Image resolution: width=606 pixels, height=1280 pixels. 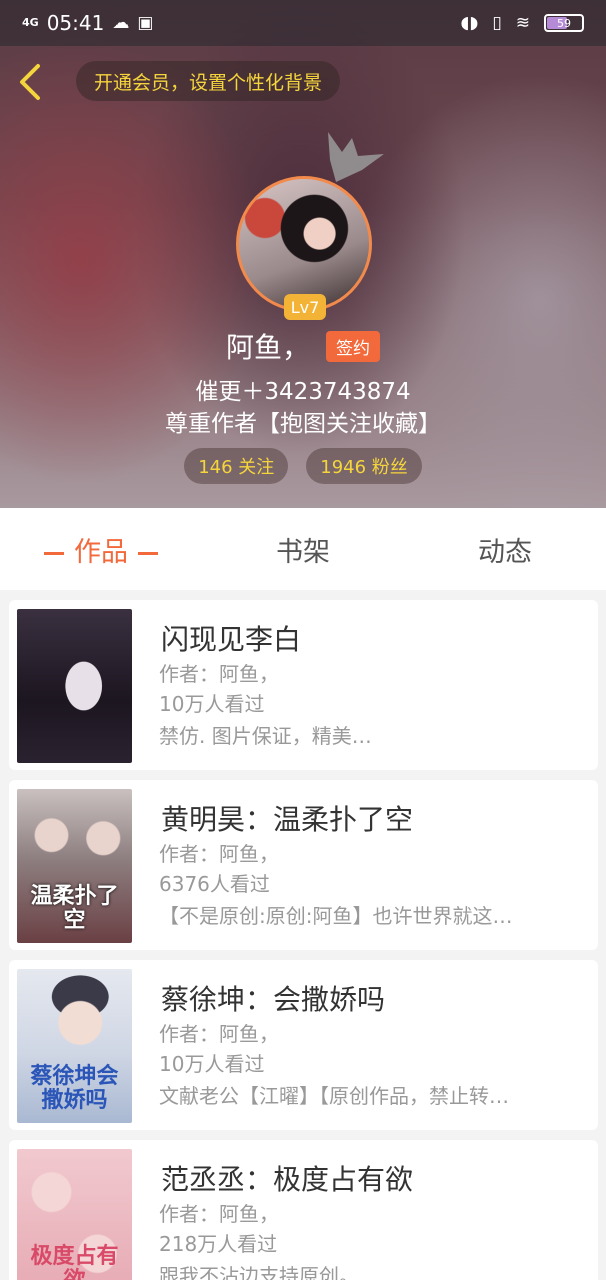 What do you see at coordinates (469, 23) in the screenshot?
I see `nfc-icon: ◖◗` at bounding box center [469, 23].